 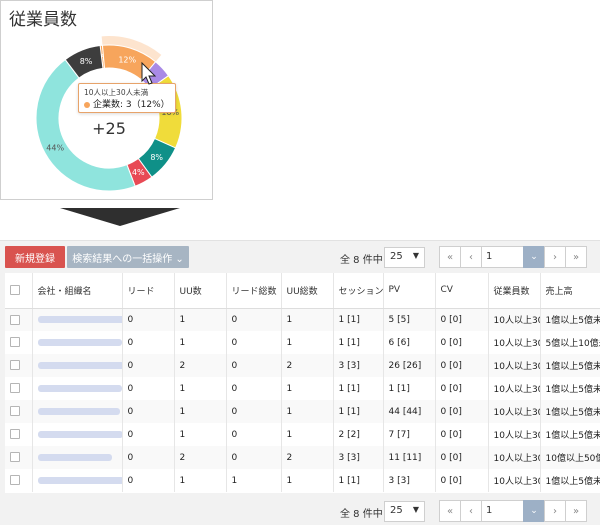 What do you see at coordinates (404, 511) in the screenshot?
I see `per-page-select-bottom: 25 ▼` at bounding box center [404, 511].